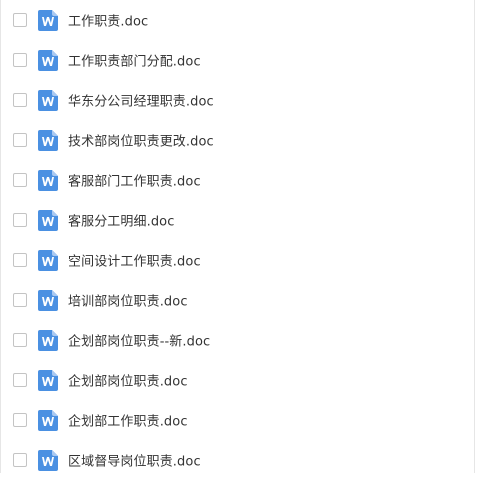 This screenshot has height=480, width=478. Describe the element at coordinates (139, 340) in the screenshot. I see `file-name: 企划部岗位职责--新.doc` at that location.